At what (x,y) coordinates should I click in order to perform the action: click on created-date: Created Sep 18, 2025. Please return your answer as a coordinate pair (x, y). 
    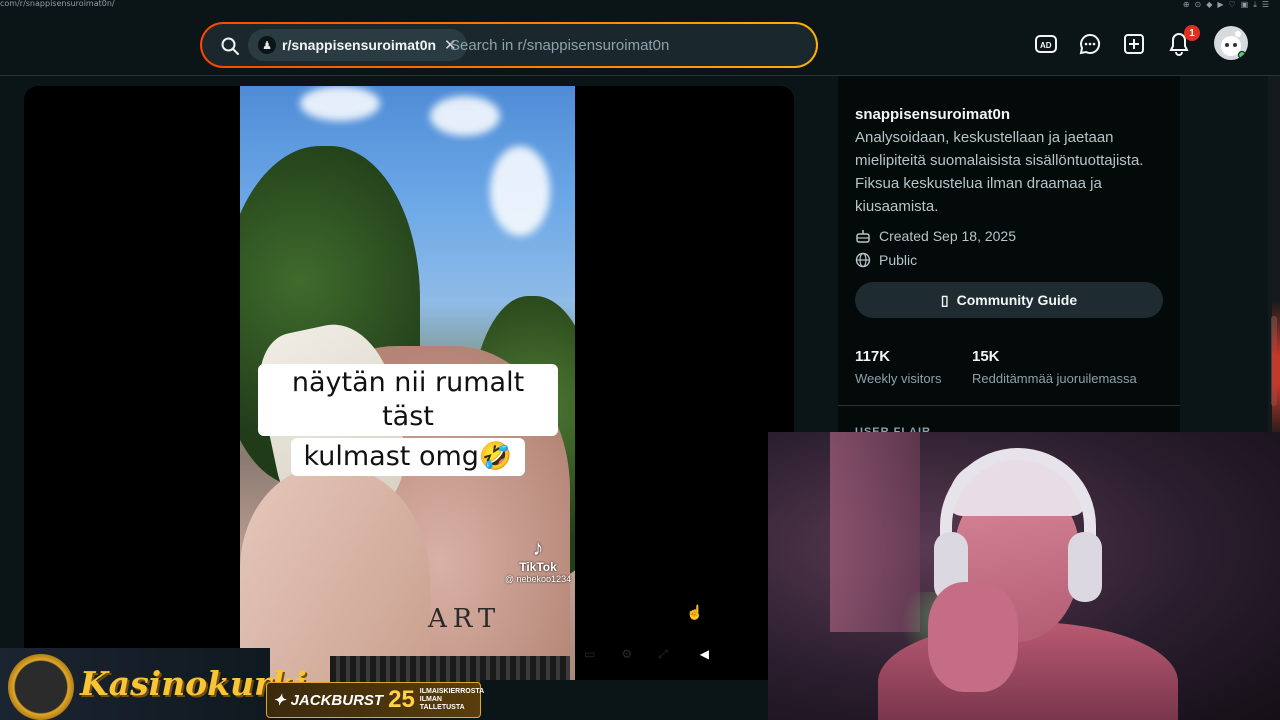
    Looking at the image, I should click on (947, 236).